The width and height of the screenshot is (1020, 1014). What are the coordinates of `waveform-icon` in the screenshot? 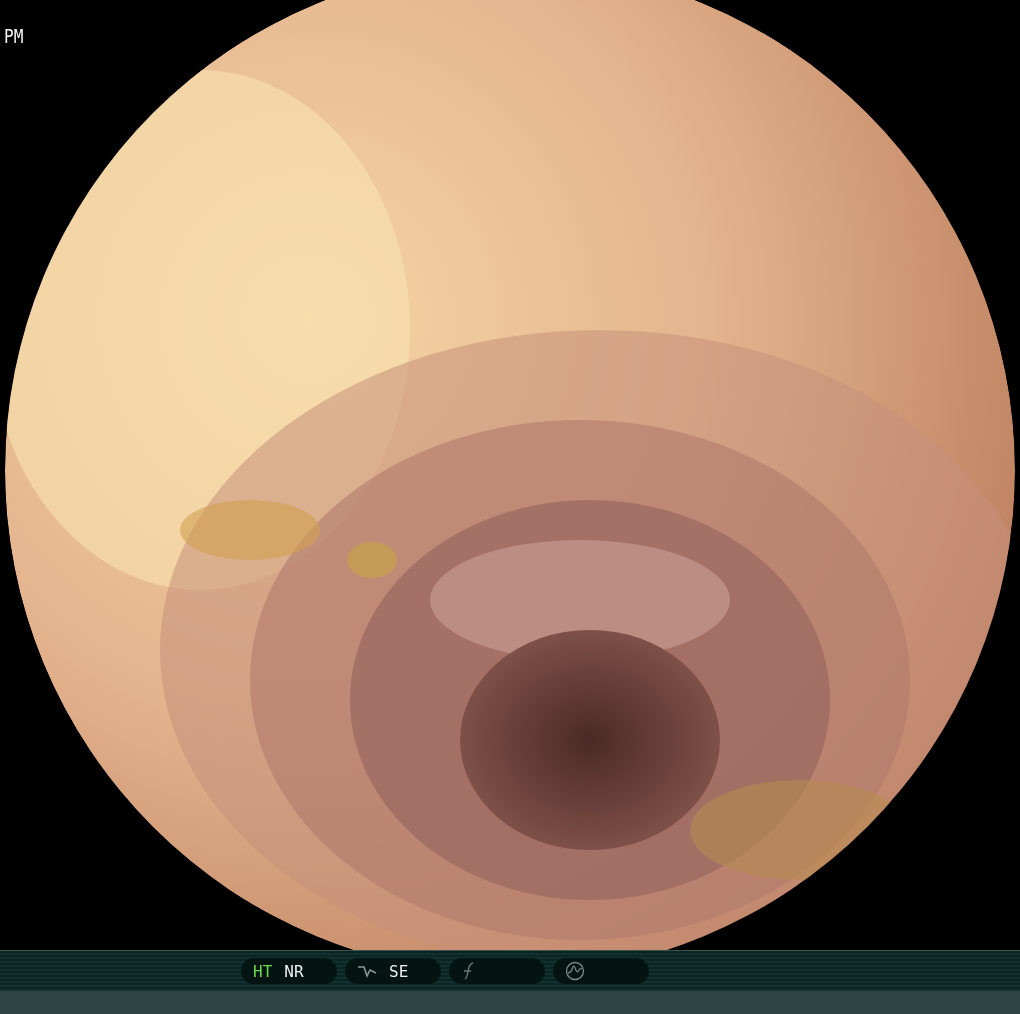 It's located at (575, 971).